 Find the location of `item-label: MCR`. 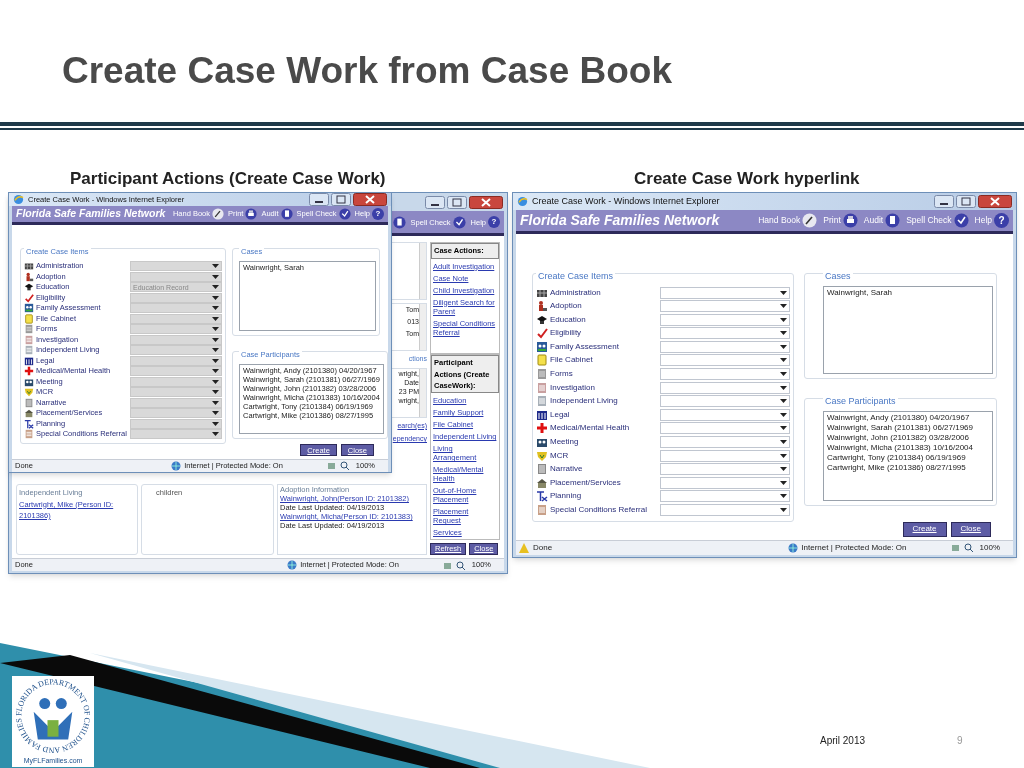

item-label: MCR is located at coordinates (560, 455).